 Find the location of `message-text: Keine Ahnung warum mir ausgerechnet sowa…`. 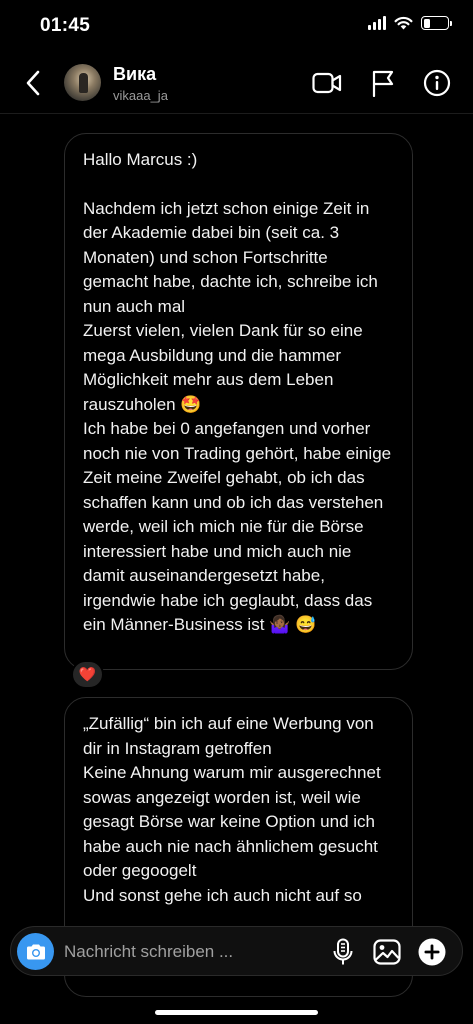

message-text: Keine Ahnung warum mir ausgerechnet sowa… is located at coordinates (232, 821).